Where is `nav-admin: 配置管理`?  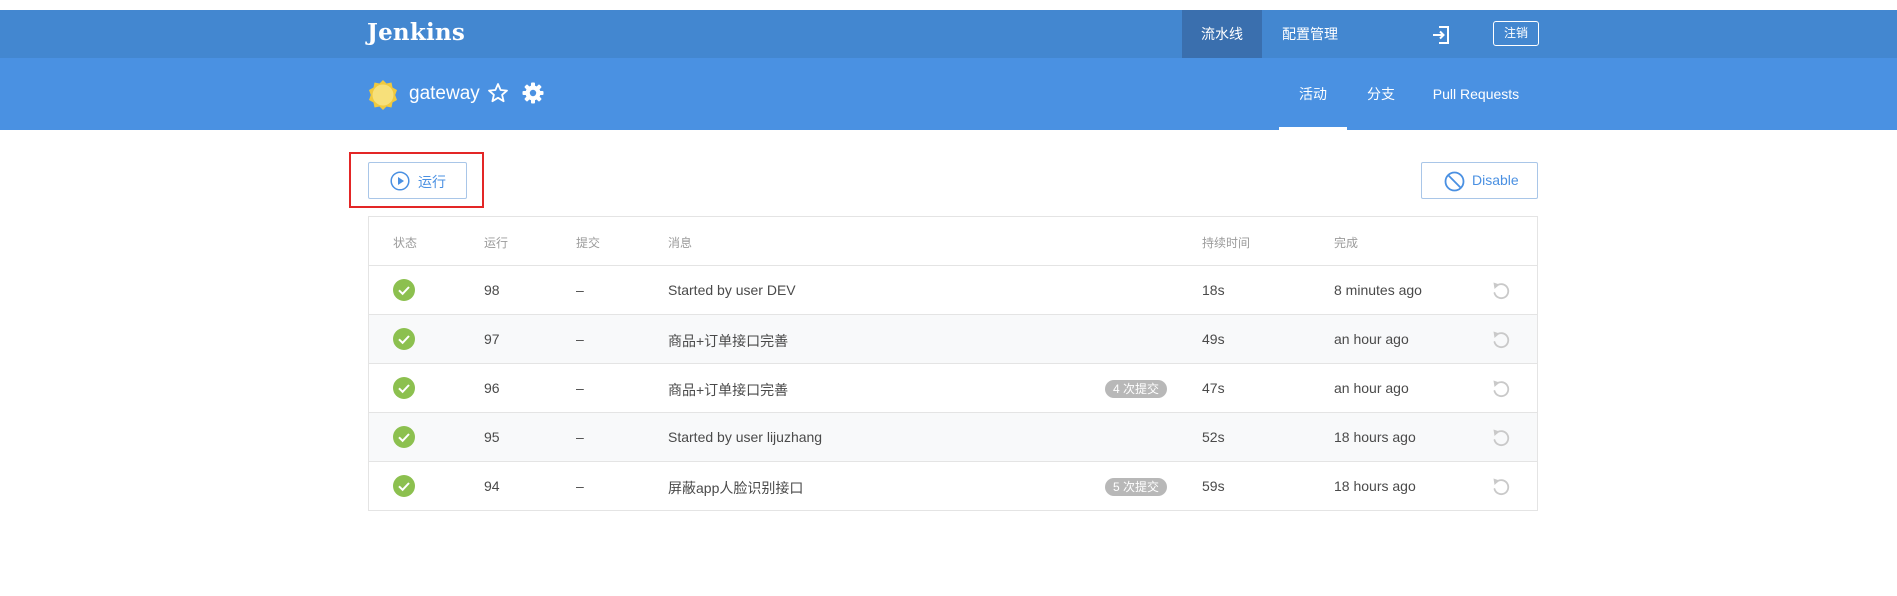
nav-admin: 配置管理 is located at coordinates (1310, 34).